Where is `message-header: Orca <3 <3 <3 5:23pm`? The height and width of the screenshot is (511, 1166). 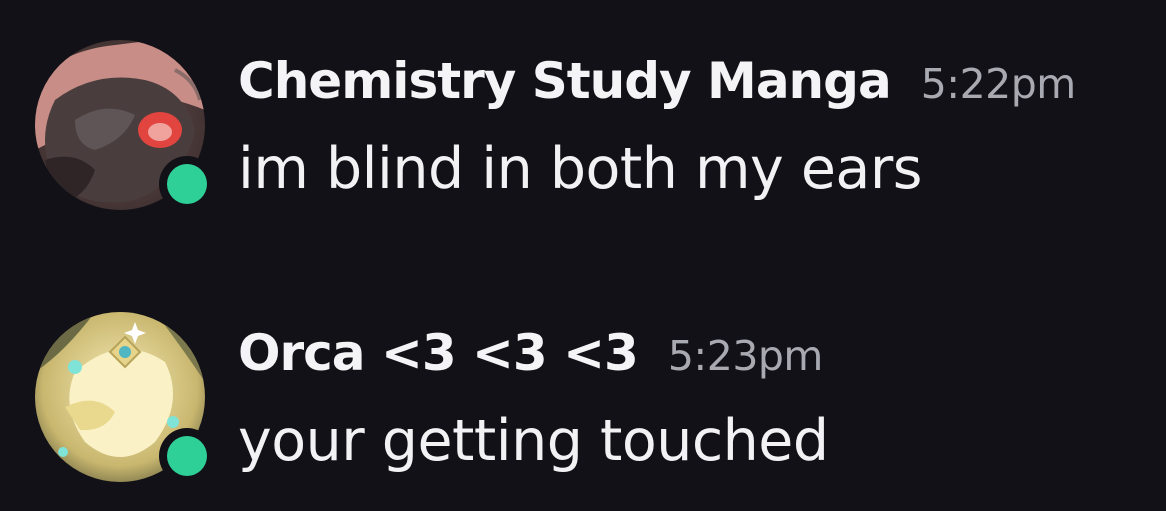
message-header: Orca <3 <3 <3 5:23pm is located at coordinates (530, 353).